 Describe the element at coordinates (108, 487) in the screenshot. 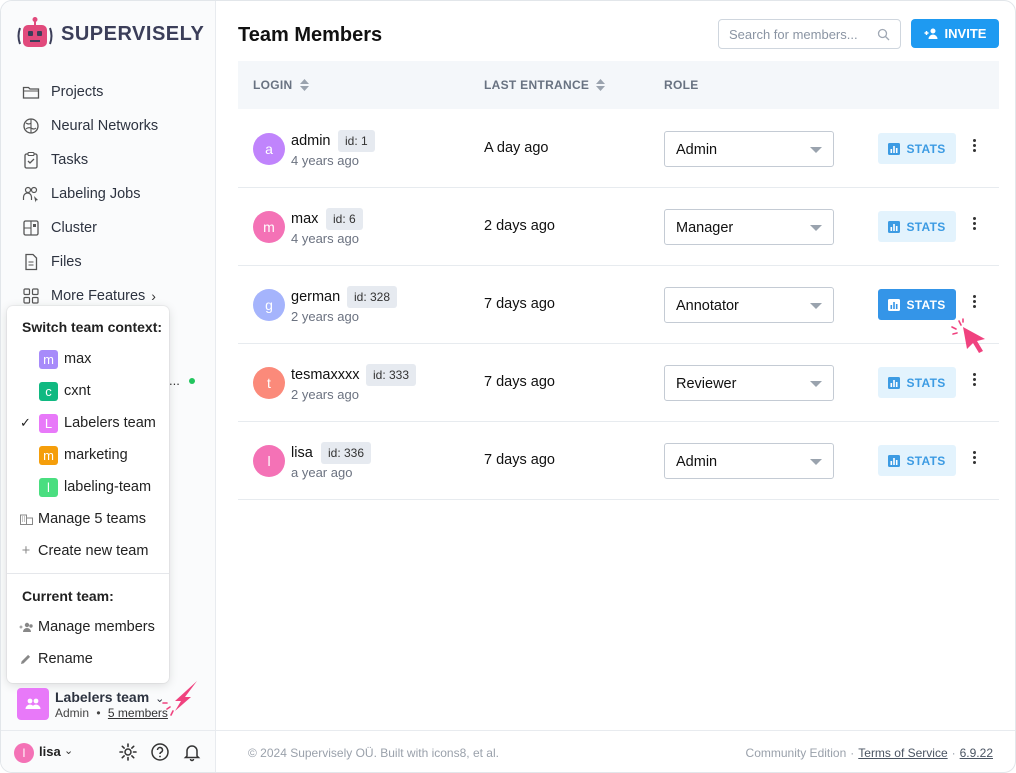

I see `team-option-label: labeling-team` at that location.